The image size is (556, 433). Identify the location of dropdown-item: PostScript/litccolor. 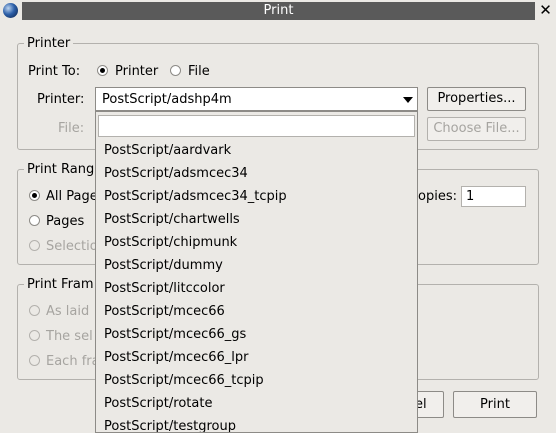
(256, 288).